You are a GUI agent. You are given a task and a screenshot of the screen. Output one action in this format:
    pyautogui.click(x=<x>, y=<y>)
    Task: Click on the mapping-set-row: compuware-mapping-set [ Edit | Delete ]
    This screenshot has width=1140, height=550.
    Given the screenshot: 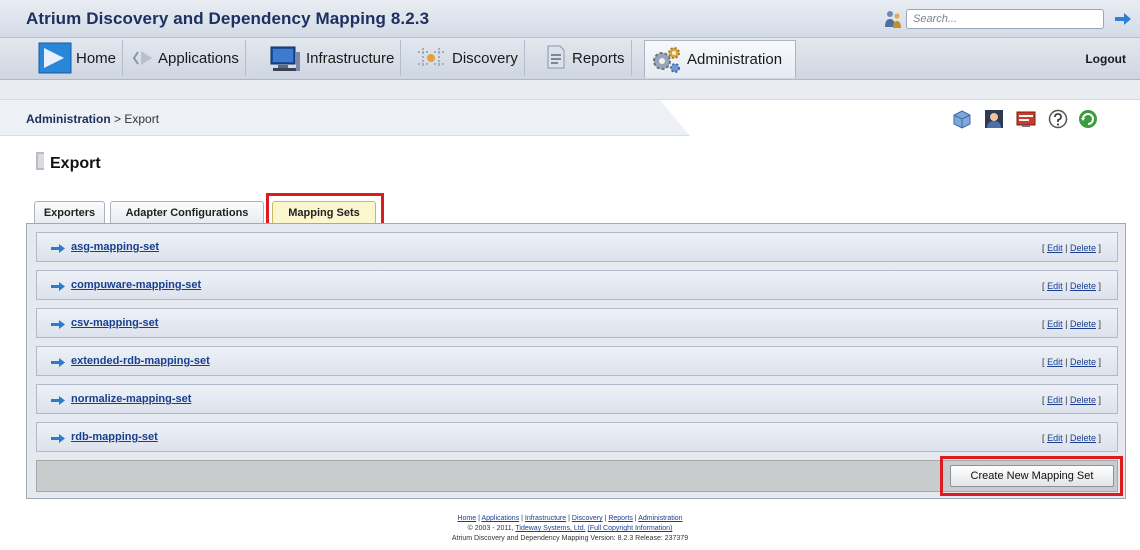 What is the action you would take?
    pyautogui.click(x=577, y=285)
    